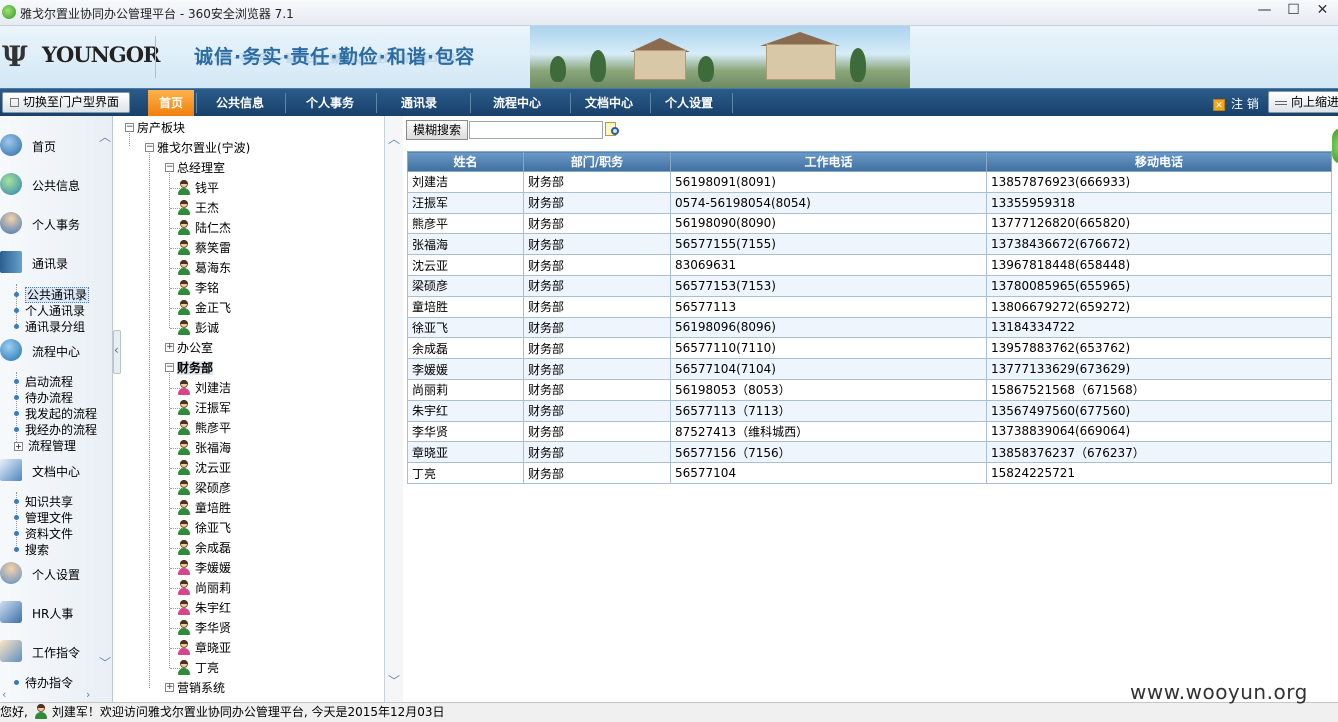  What do you see at coordinates (869, 223) in the screenshot?
I see `table-row: 熊彦平 财务部 56198090(8090) 13777126820(665820)` at bounding box center [869, 223].